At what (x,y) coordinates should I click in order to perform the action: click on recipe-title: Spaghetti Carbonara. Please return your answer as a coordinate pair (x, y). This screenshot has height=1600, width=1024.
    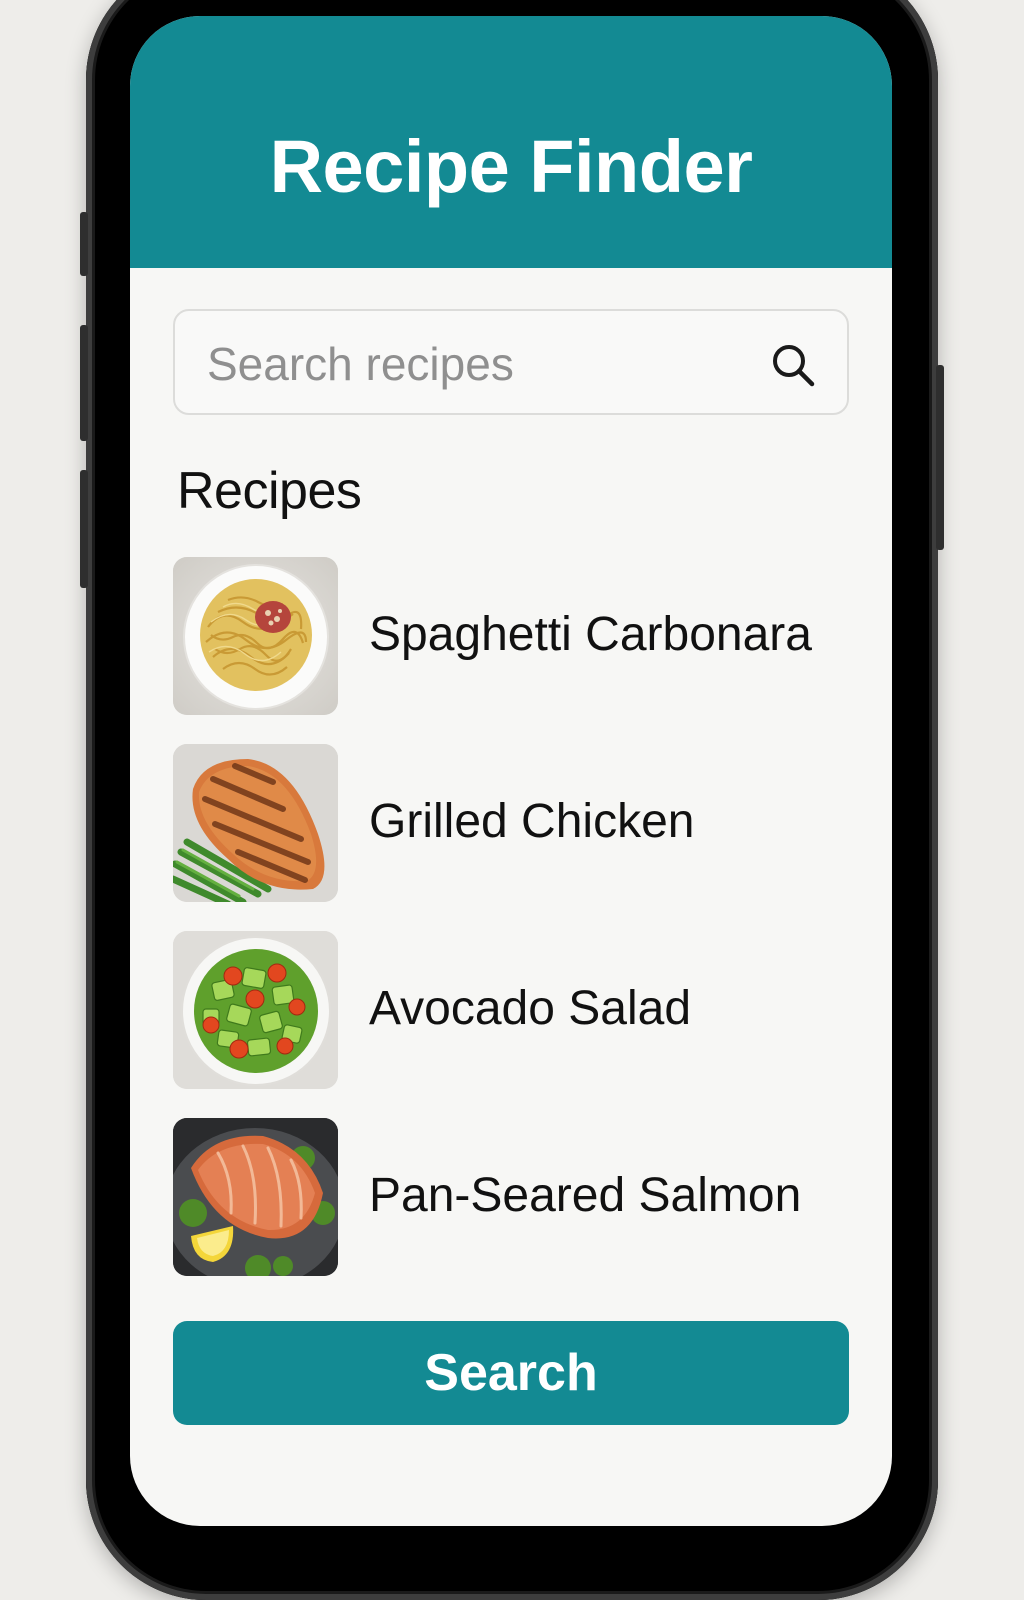
    Looking at the image, I should click on (590, 634).